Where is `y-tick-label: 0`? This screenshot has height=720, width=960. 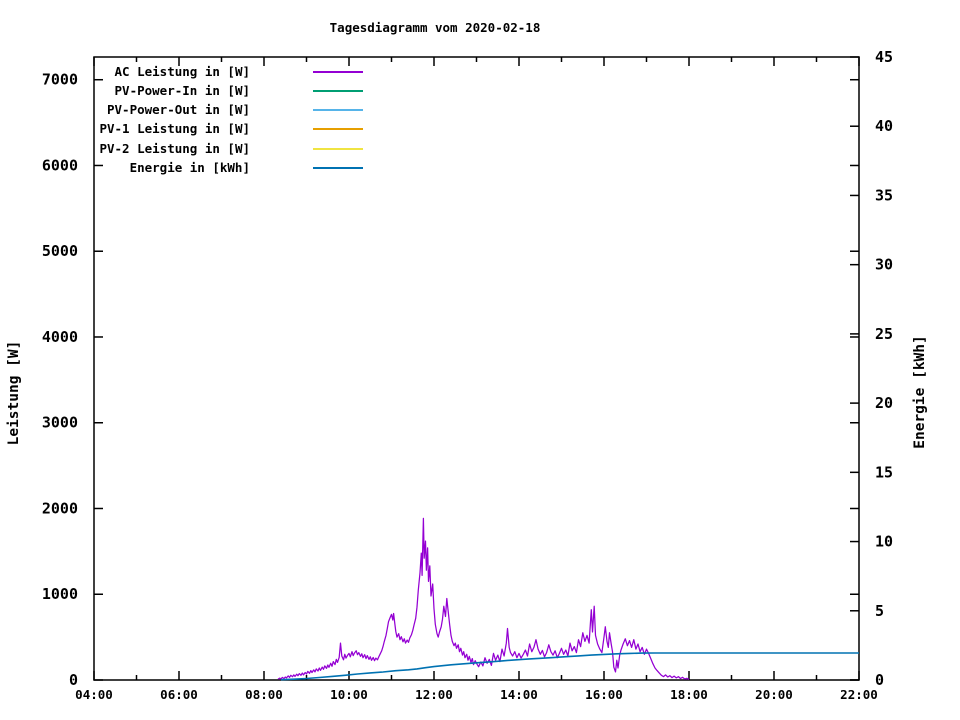 y-tick-label: 0 is located at coordinates (73, 680).